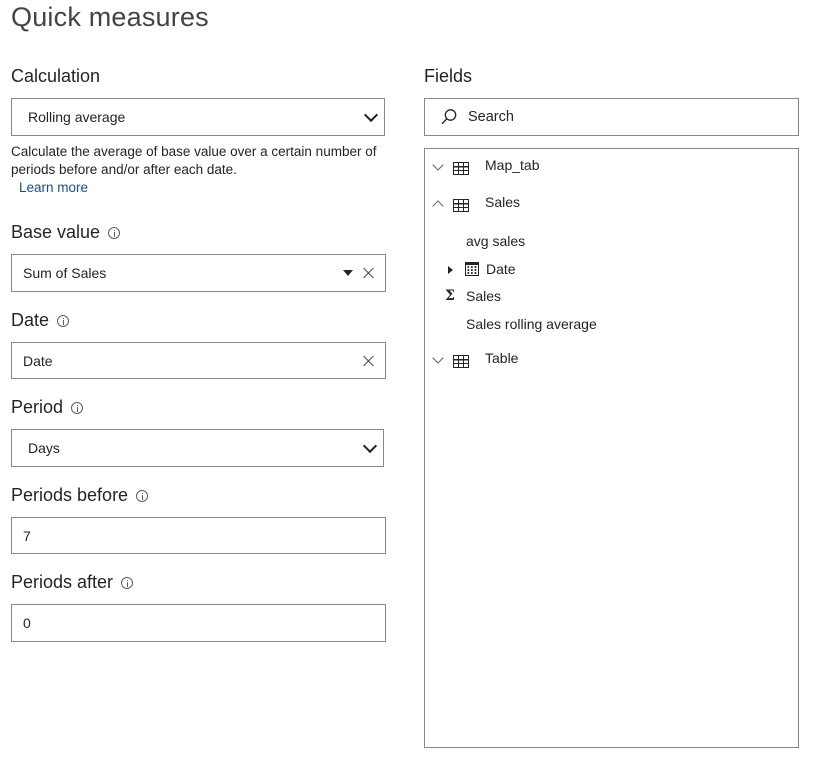  I want to click on tree-field-avg-sales: avg sales, so click(610, 242).